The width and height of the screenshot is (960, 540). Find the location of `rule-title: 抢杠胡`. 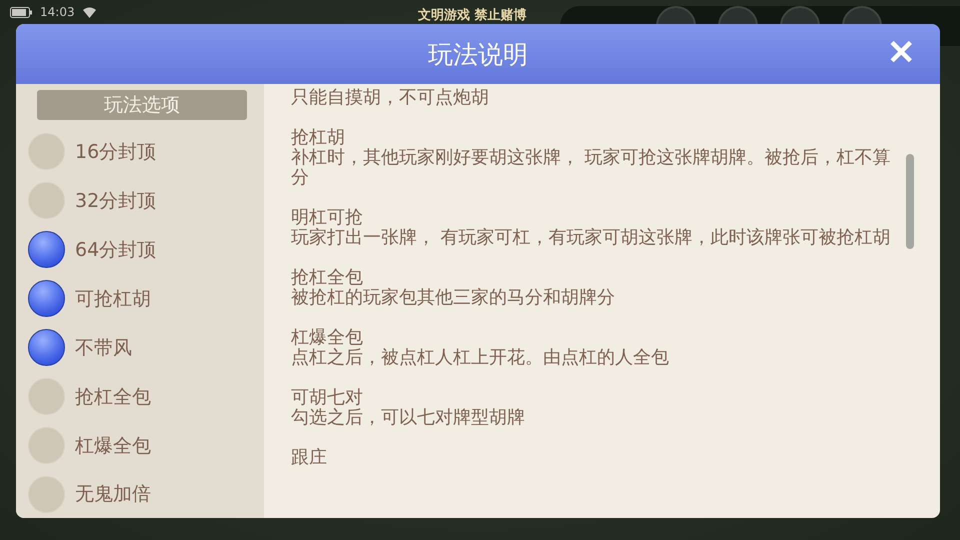

rule-title: 抢杠胡 is located at coordinates (318, 138).